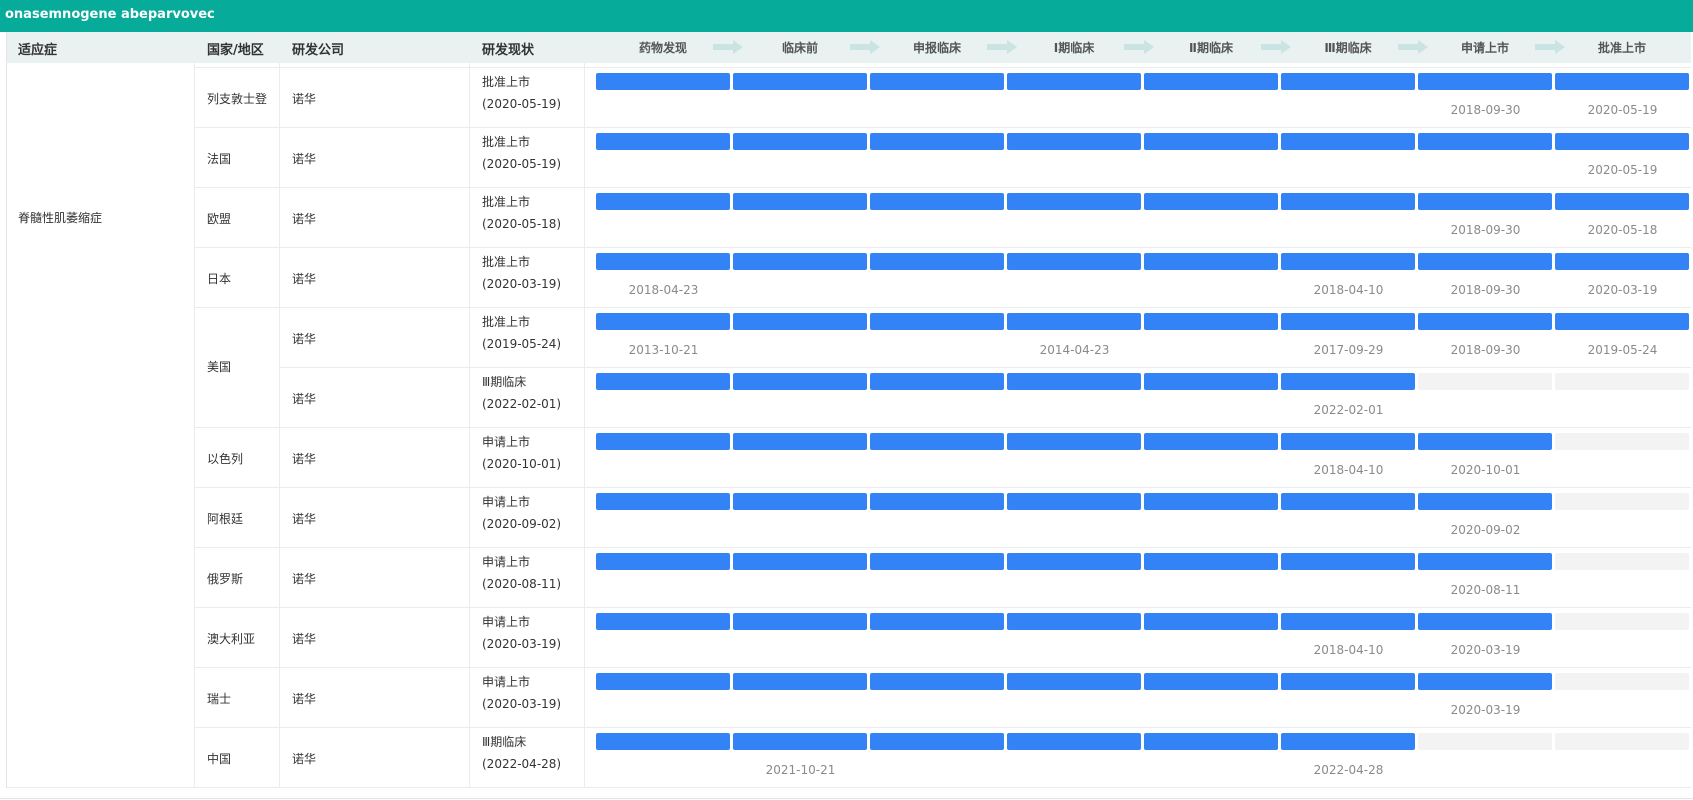 This screenshot has width=1693, height=800. Describe the element at coordinates (225, 459) in the screenshot. I see `region-cell: 以色列` at that location.